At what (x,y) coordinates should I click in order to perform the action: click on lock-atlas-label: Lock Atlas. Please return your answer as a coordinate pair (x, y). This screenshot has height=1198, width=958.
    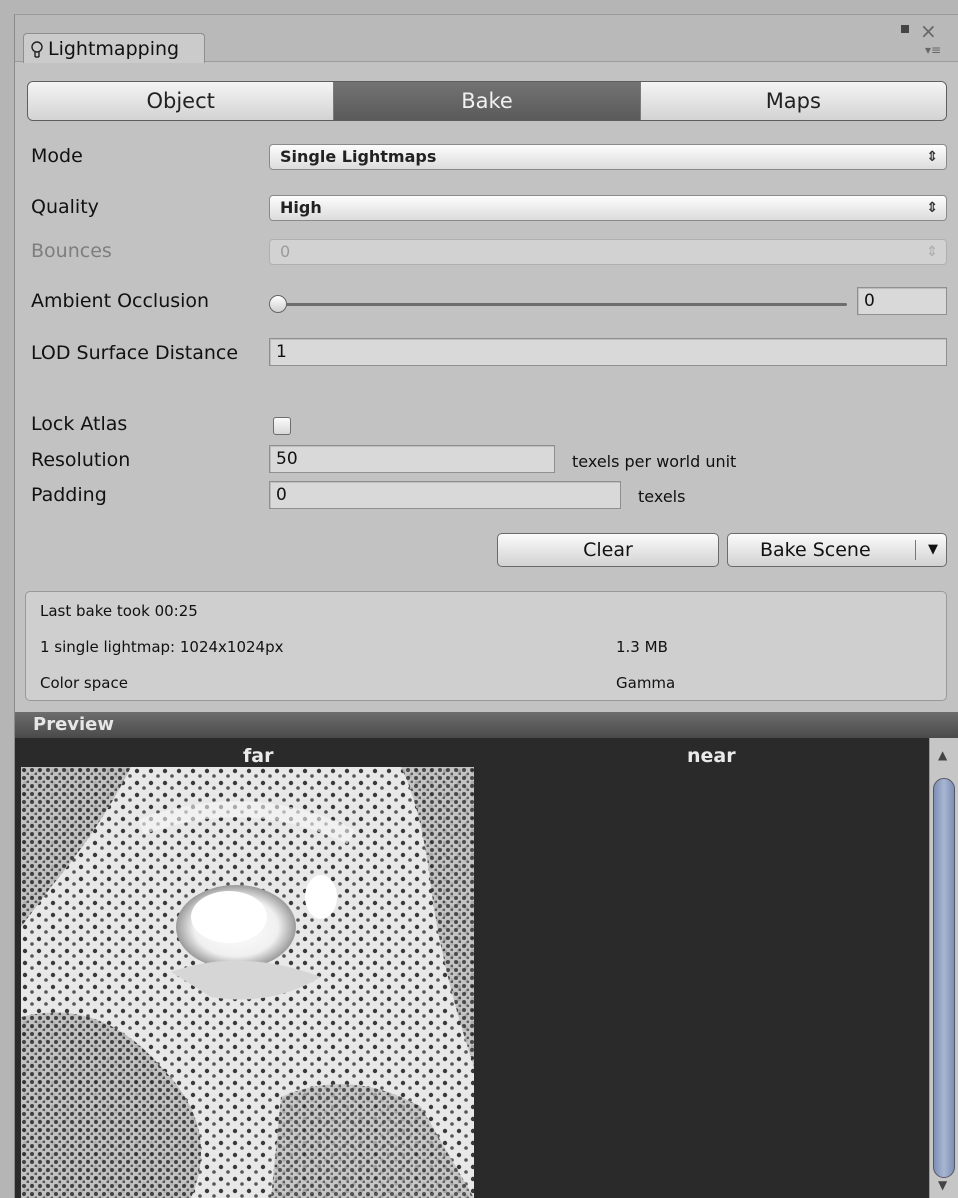
    Looking at the image, I should click on (79, 424).